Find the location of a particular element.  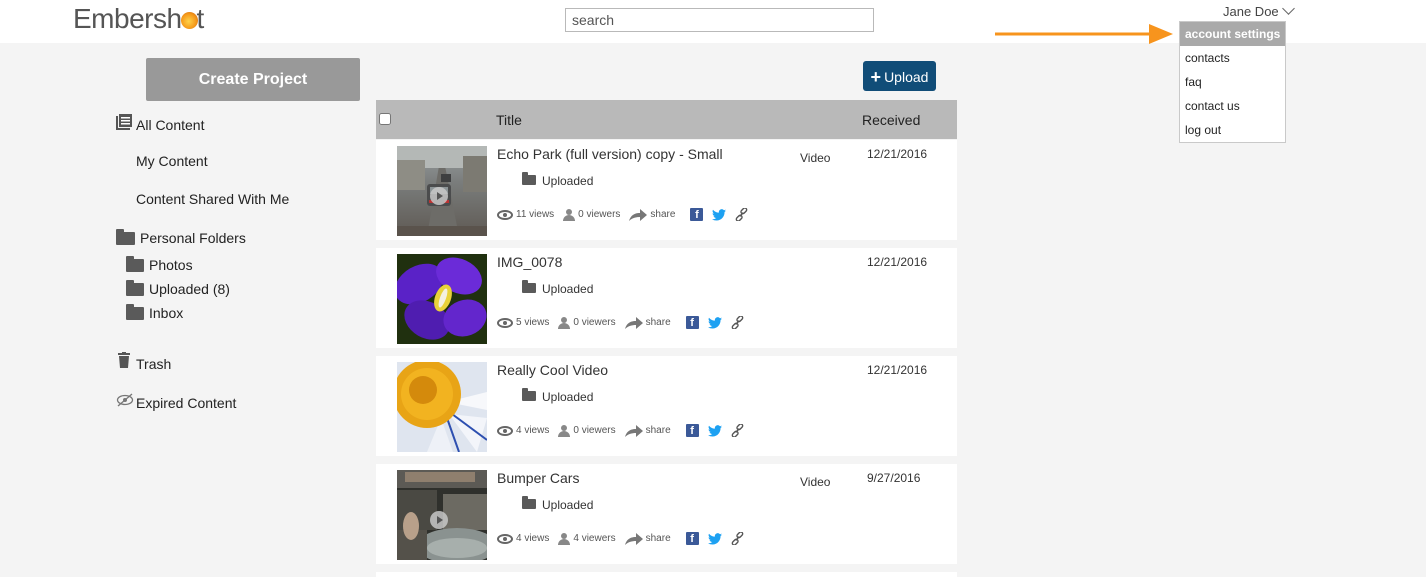

menu-item-faq: faq is located at coordinates (1232, 82).